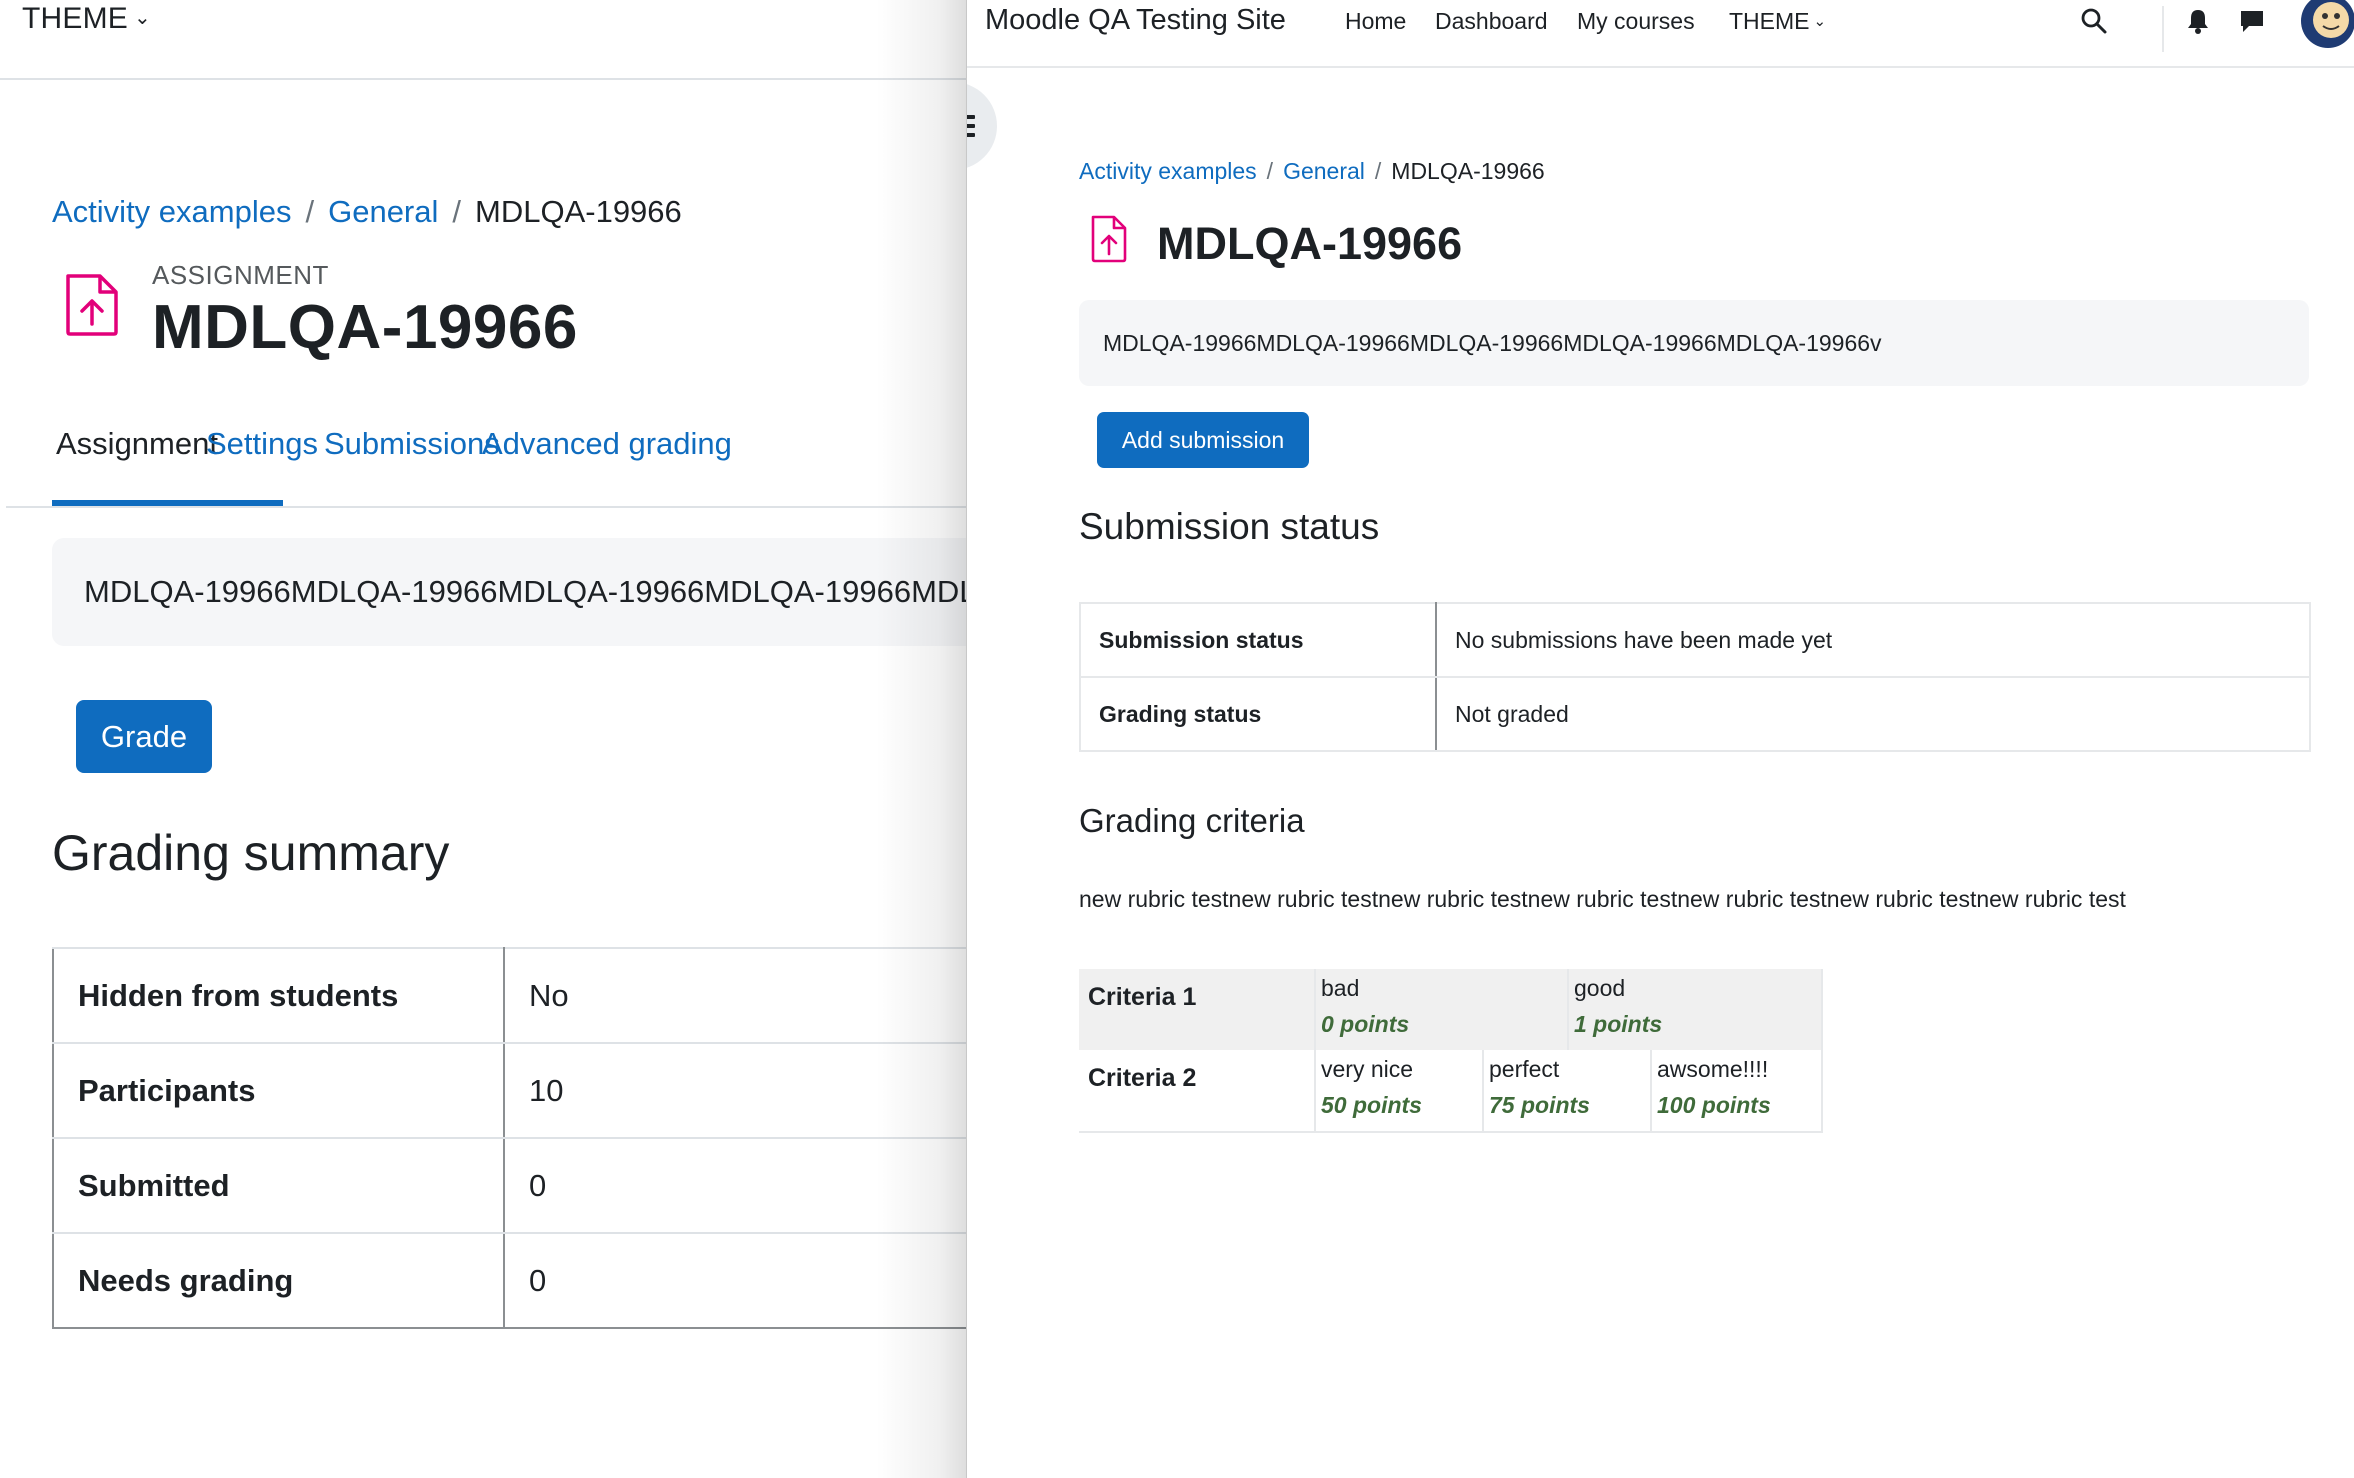 The height and width of the screenshot is (1478, 2354). What do you see at coordinates (1135, 20) in the screenshot?
I see `site-name: Moodle QA Testing Site` at bounding box center [1135, 20].